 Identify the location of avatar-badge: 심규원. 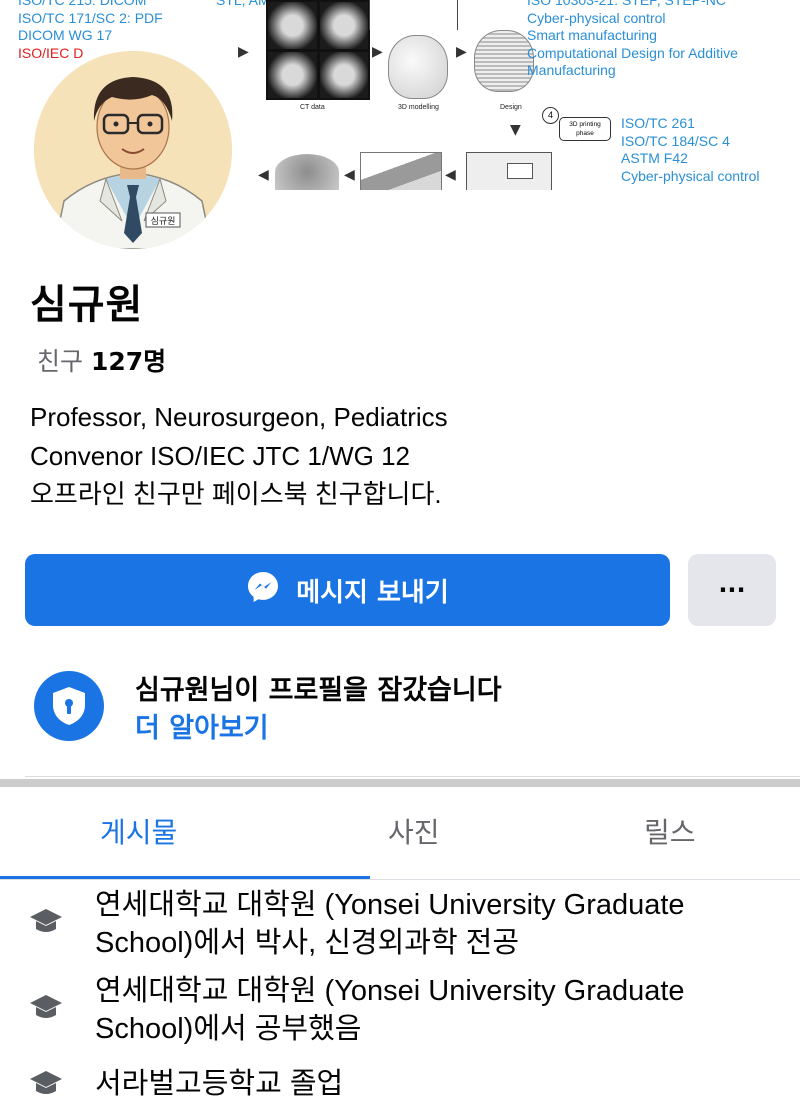
(163, 221).